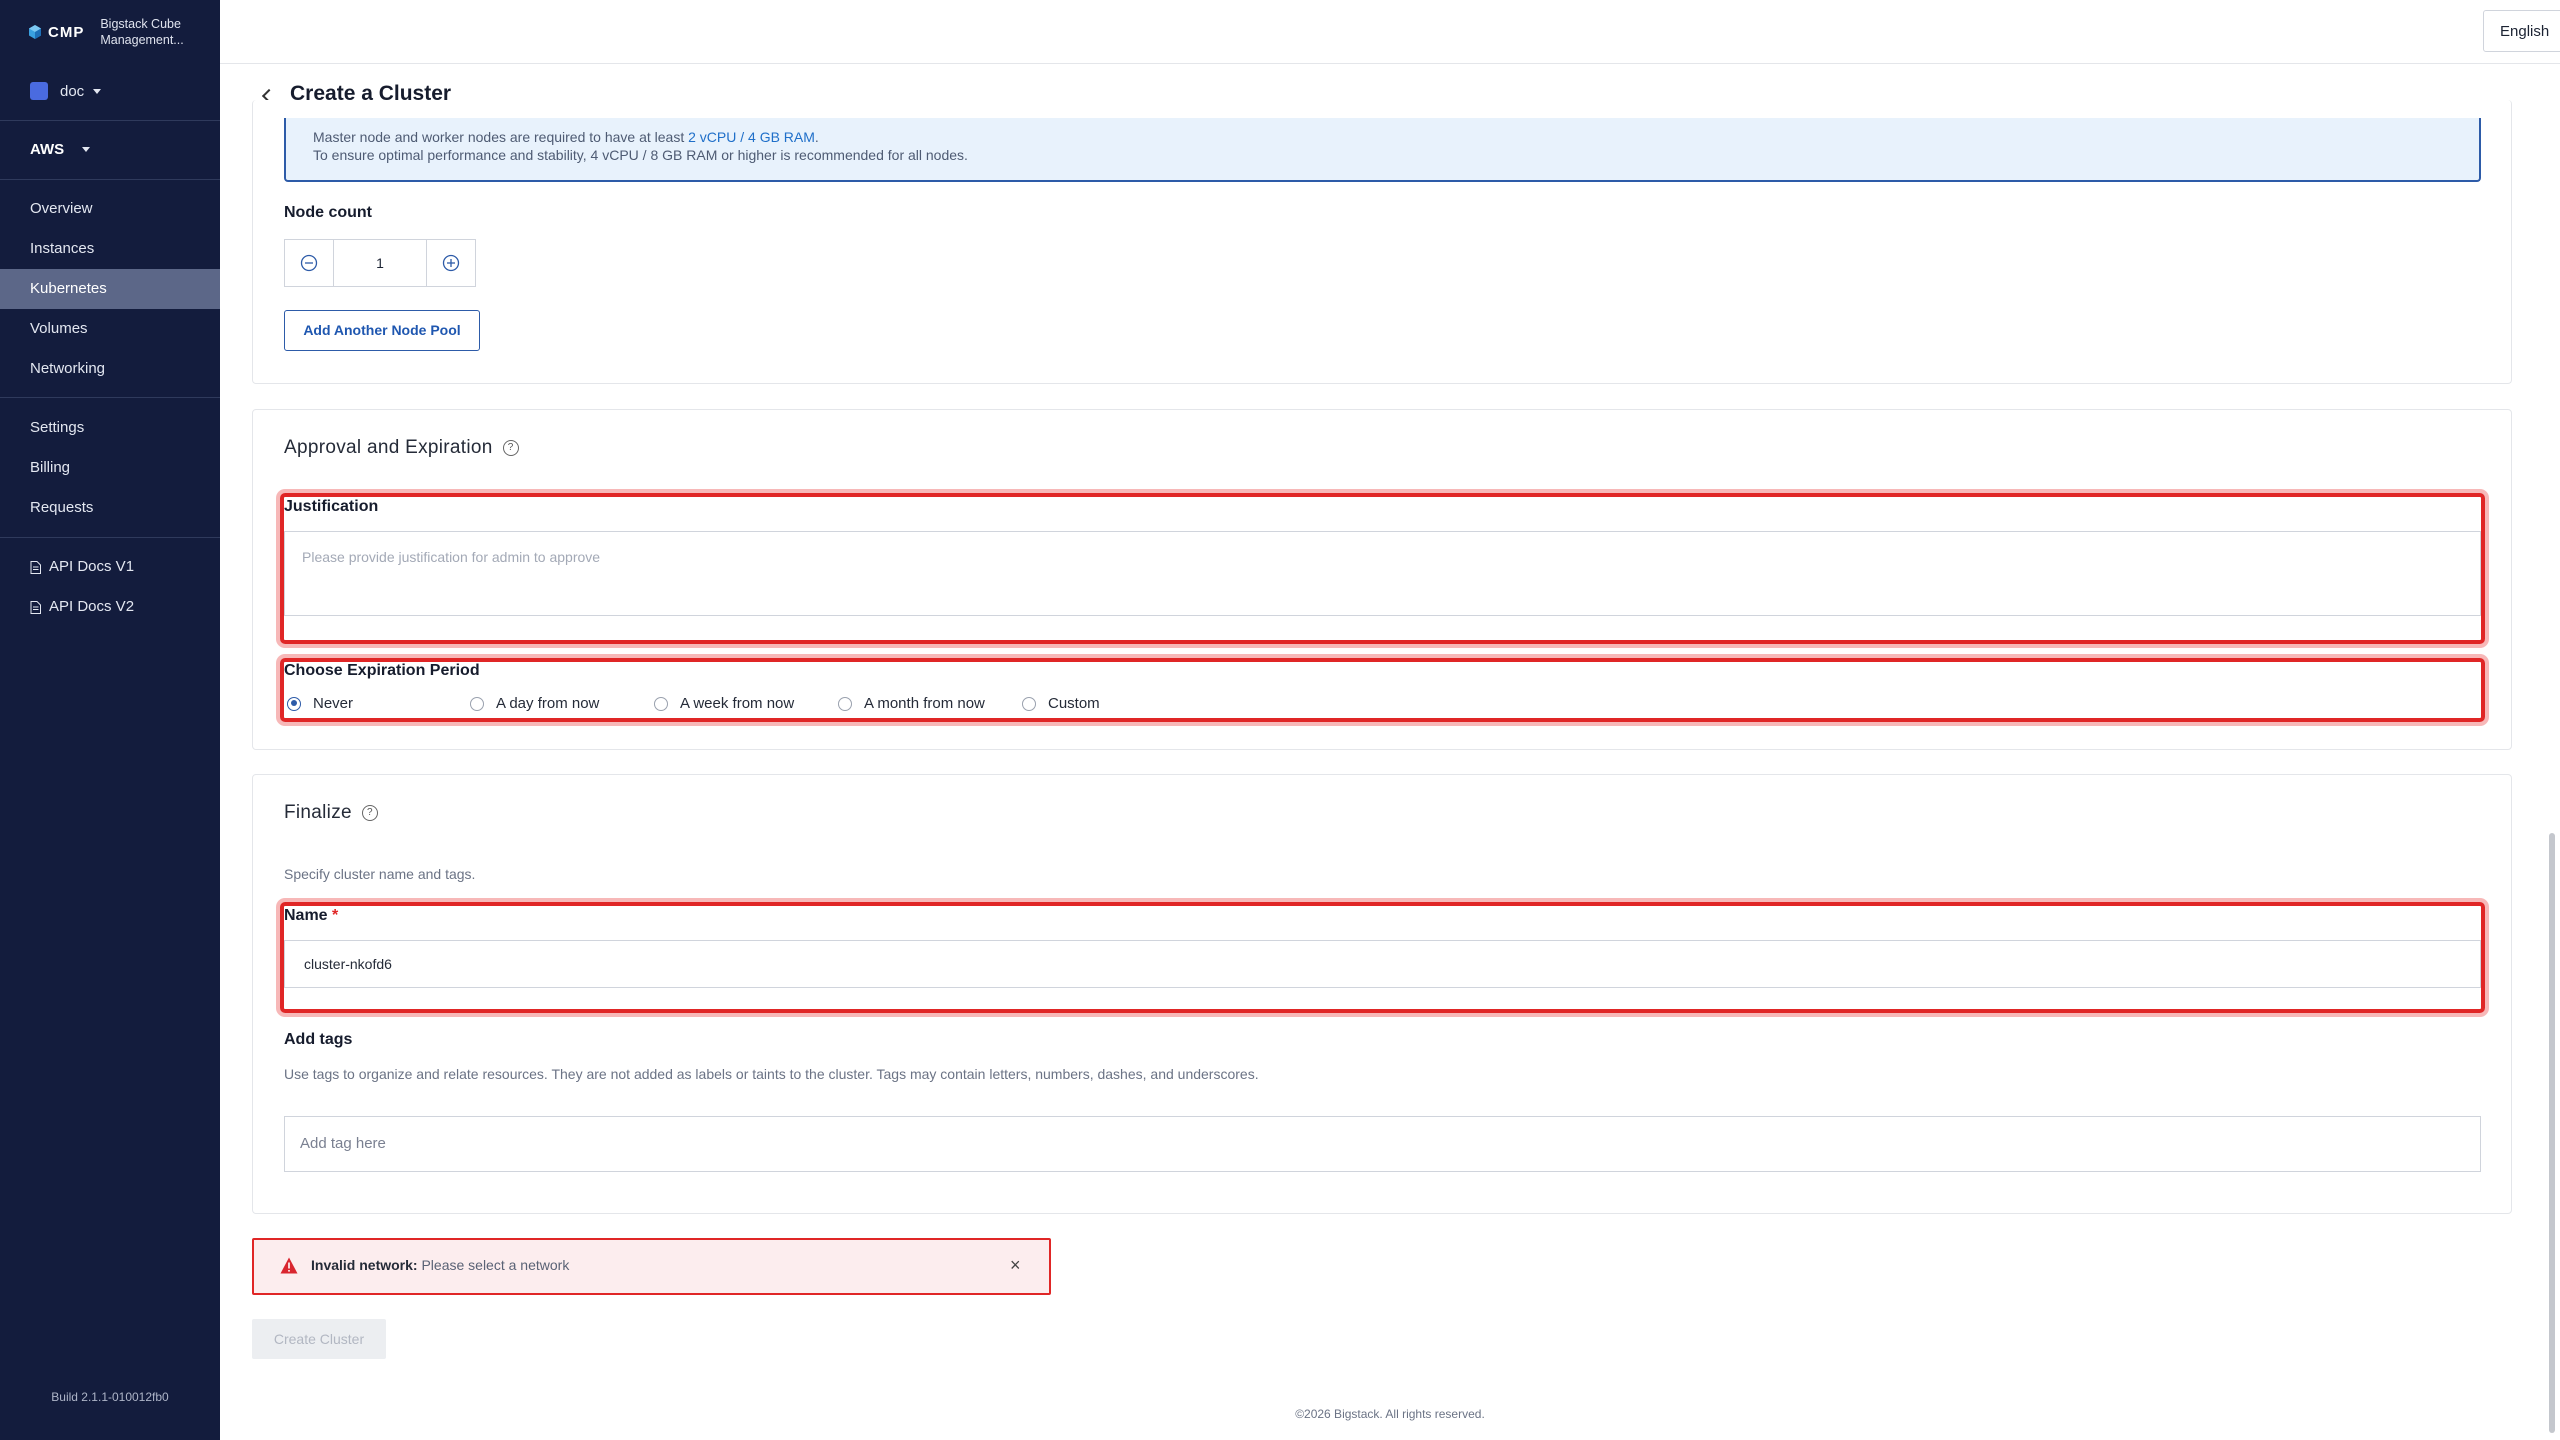  I want to click on language-select: English, so click(2521, 31).